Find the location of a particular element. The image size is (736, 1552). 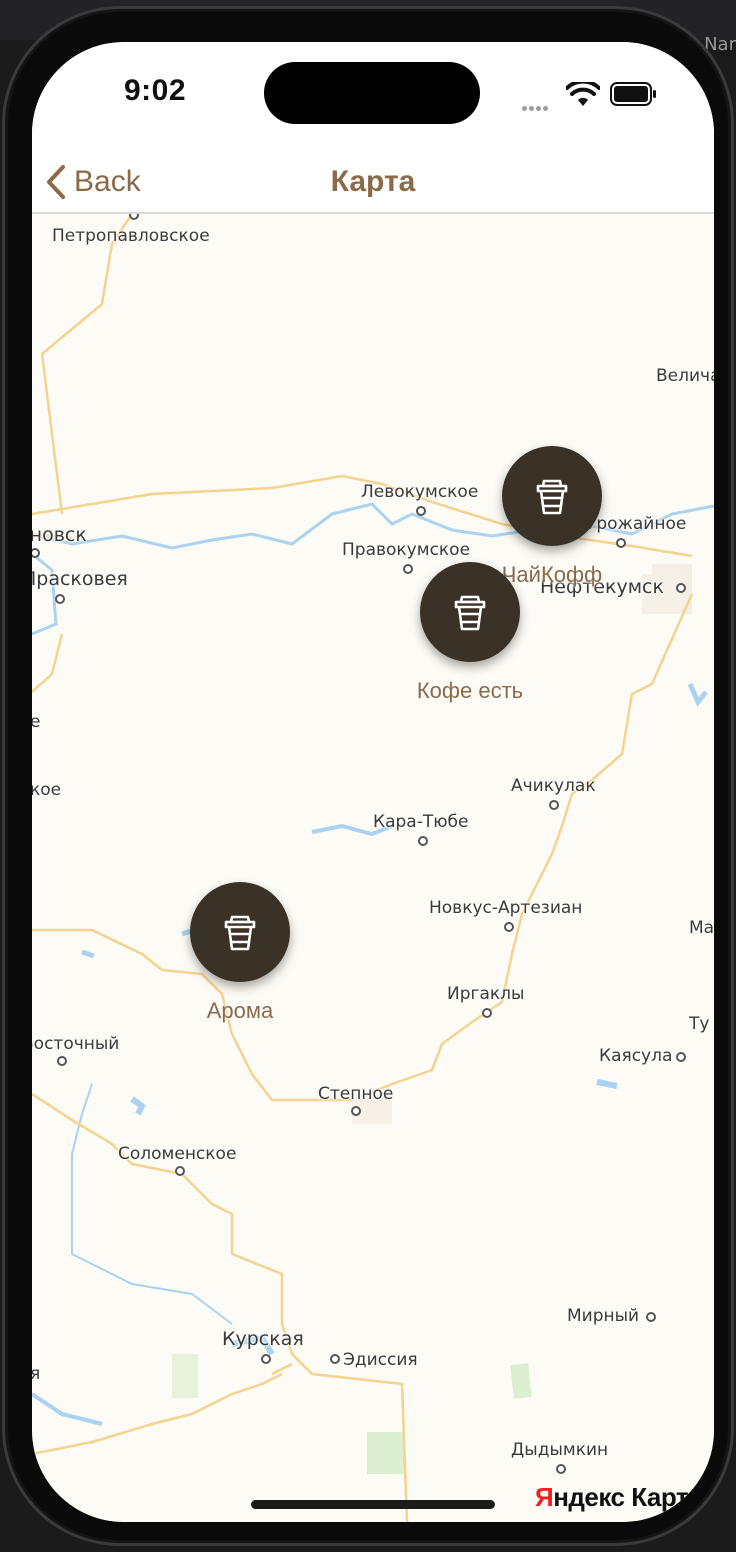

battery-icon is located at coordinates (633, 94).